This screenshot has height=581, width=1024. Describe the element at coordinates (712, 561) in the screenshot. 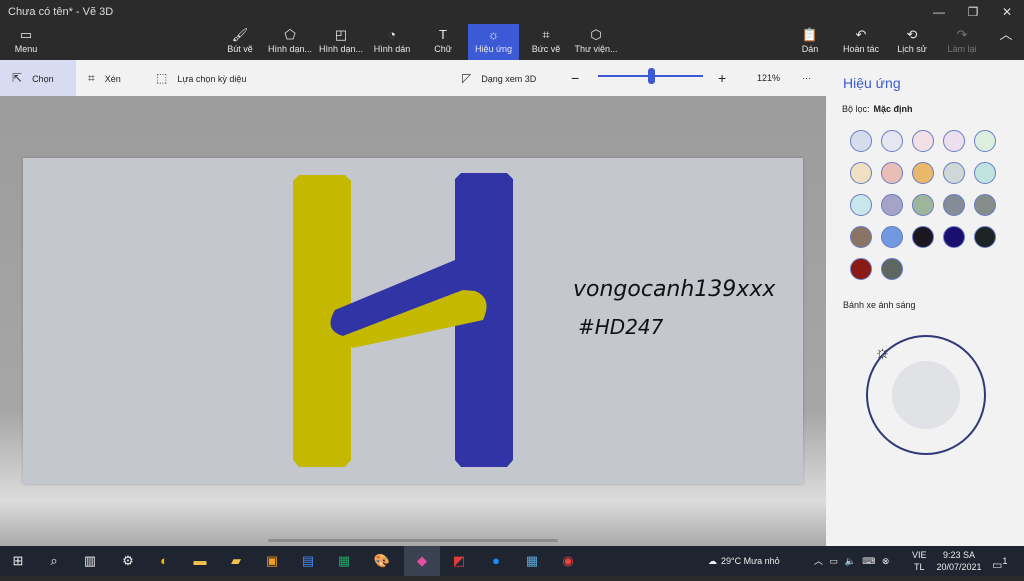

I see `cloud-rain-icon: ☁` at that location.